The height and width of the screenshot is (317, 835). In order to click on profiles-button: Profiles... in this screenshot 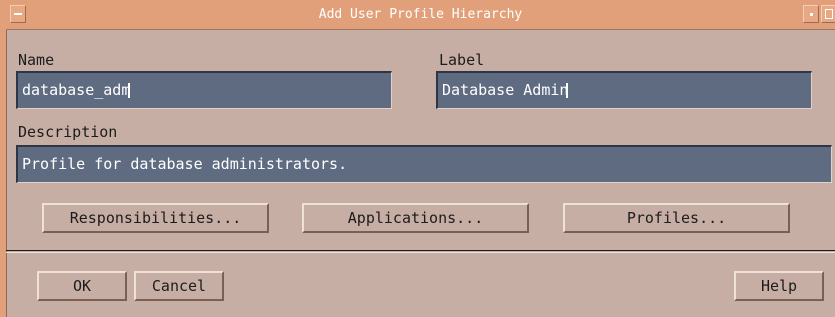, I will do `click(676, 218)`.